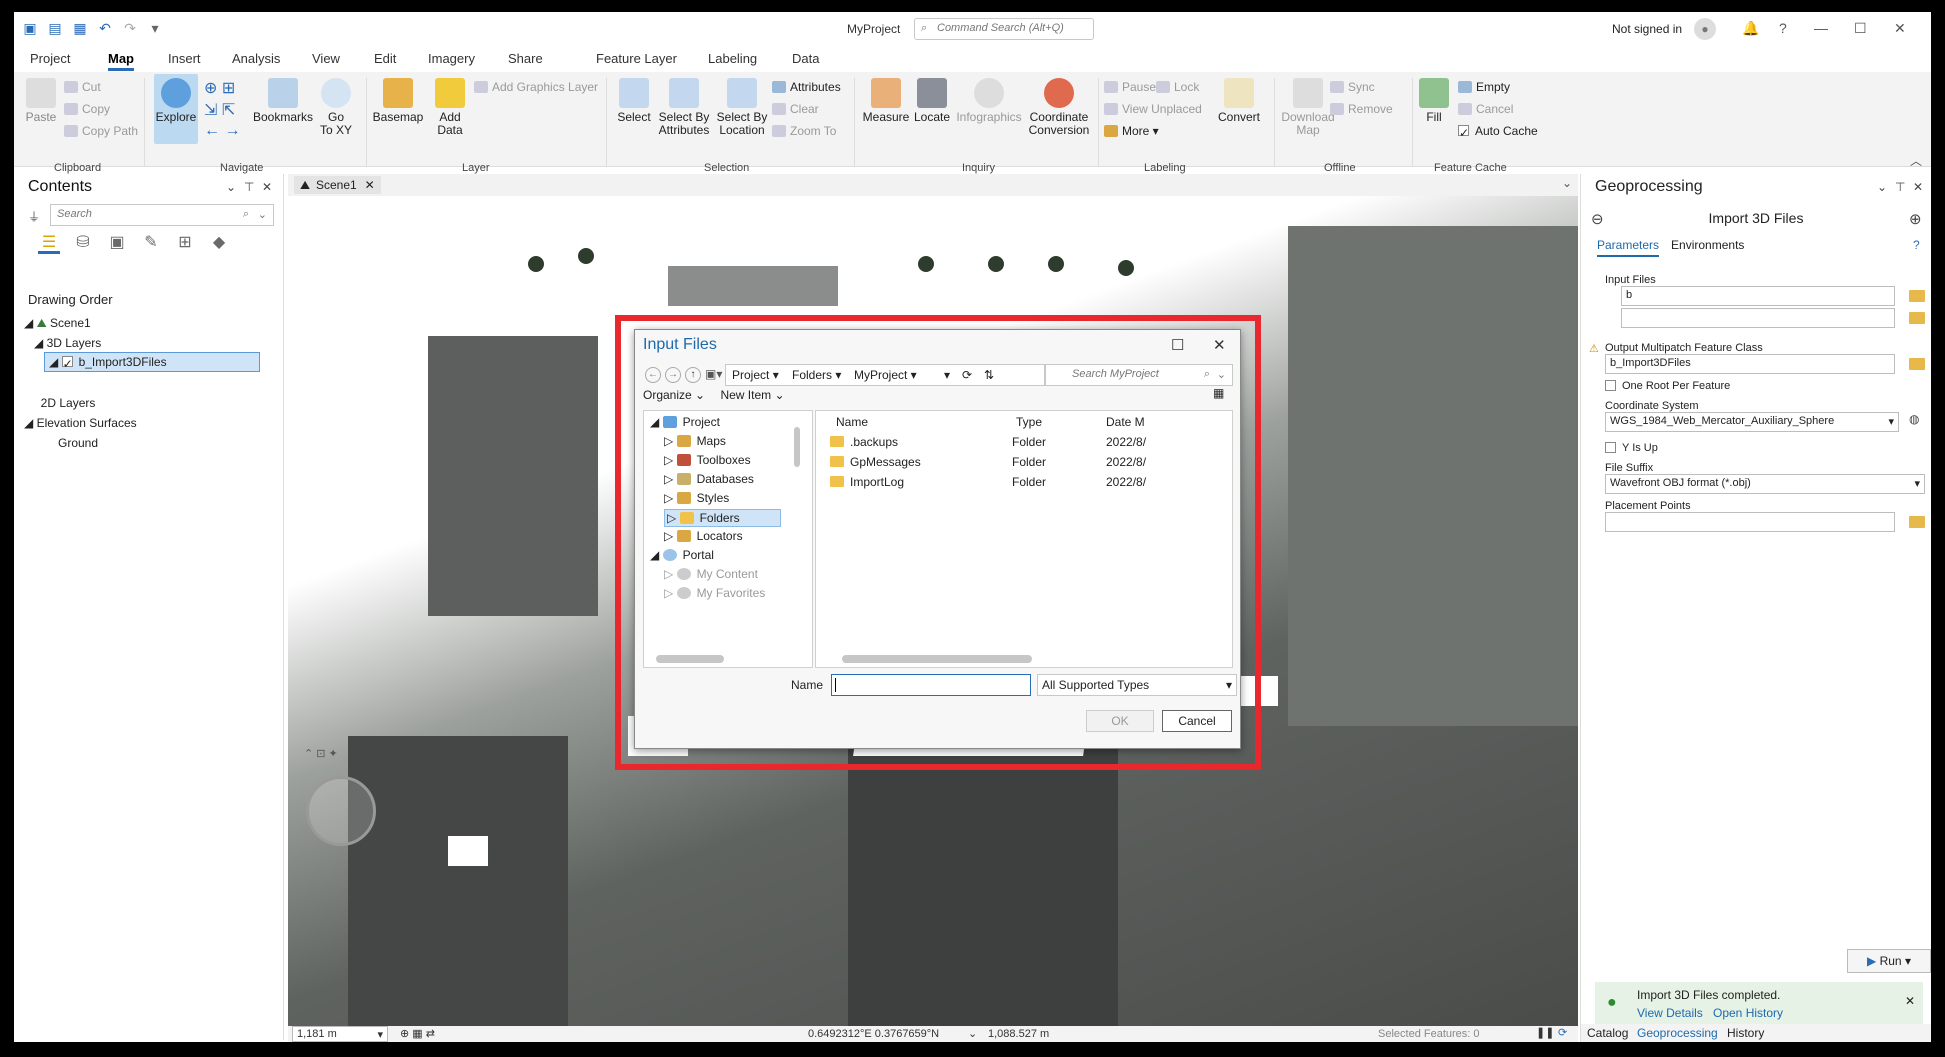  What do you see at coordinates (693, 375) in the screenshot?
I see `up-icon: ↑` at bounding box center [693, 375].